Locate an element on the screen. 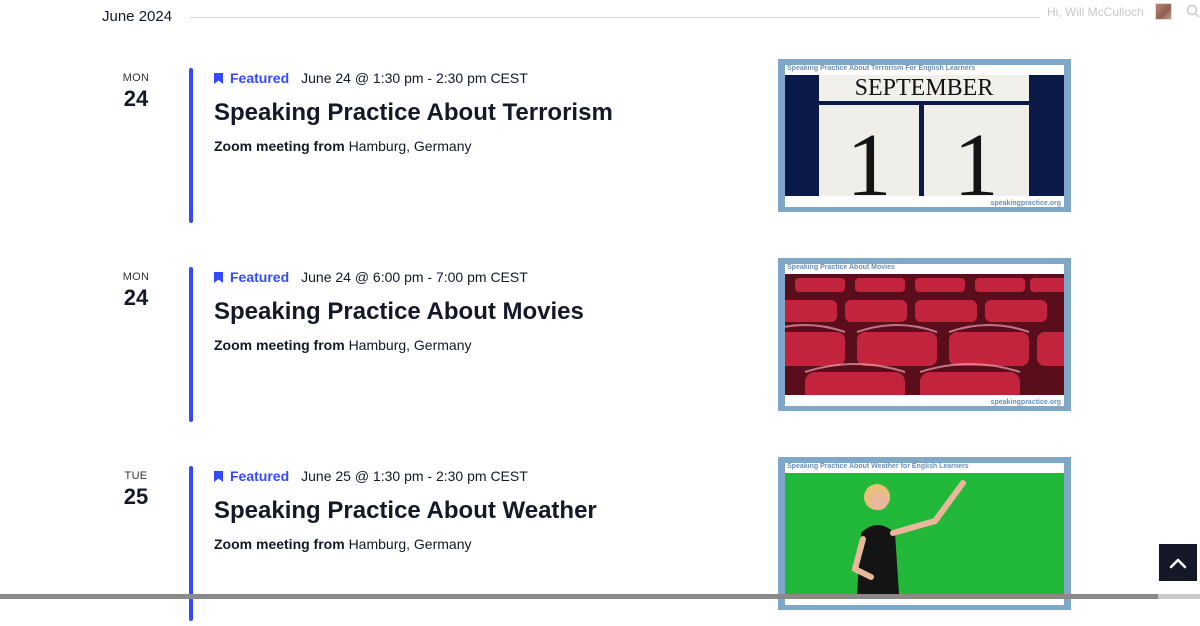 The height and width of the screenshot is (626, 1200). event-datetime: June 25 @ 1:30 pm - 2:30 pm CEST is located at coordinates (414, 476).